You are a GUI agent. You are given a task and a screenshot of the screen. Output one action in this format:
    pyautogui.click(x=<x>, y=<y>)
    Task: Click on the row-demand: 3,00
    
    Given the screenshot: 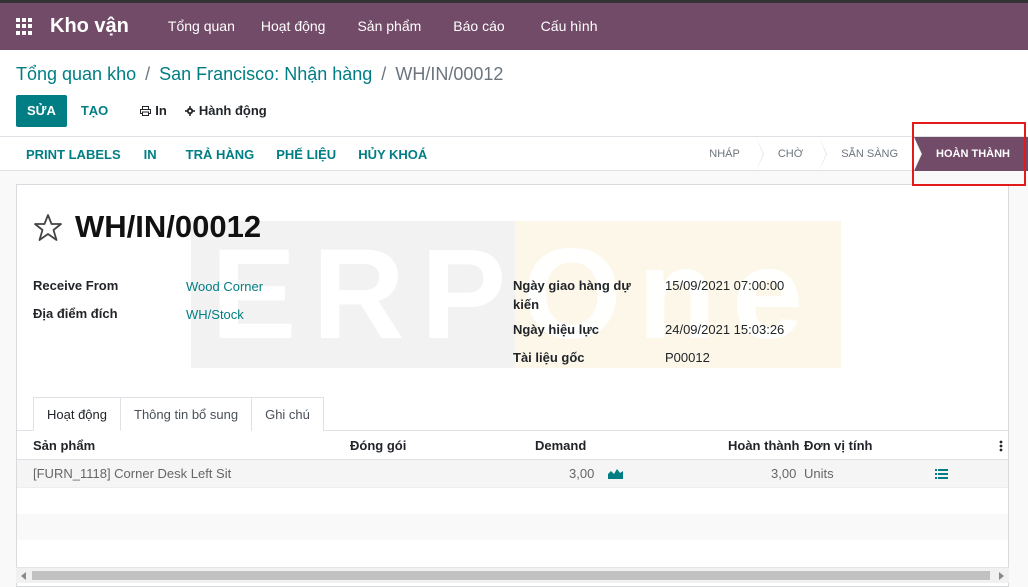 What is the action you would take?
    pyautogui.click(x=582, y=473)
    